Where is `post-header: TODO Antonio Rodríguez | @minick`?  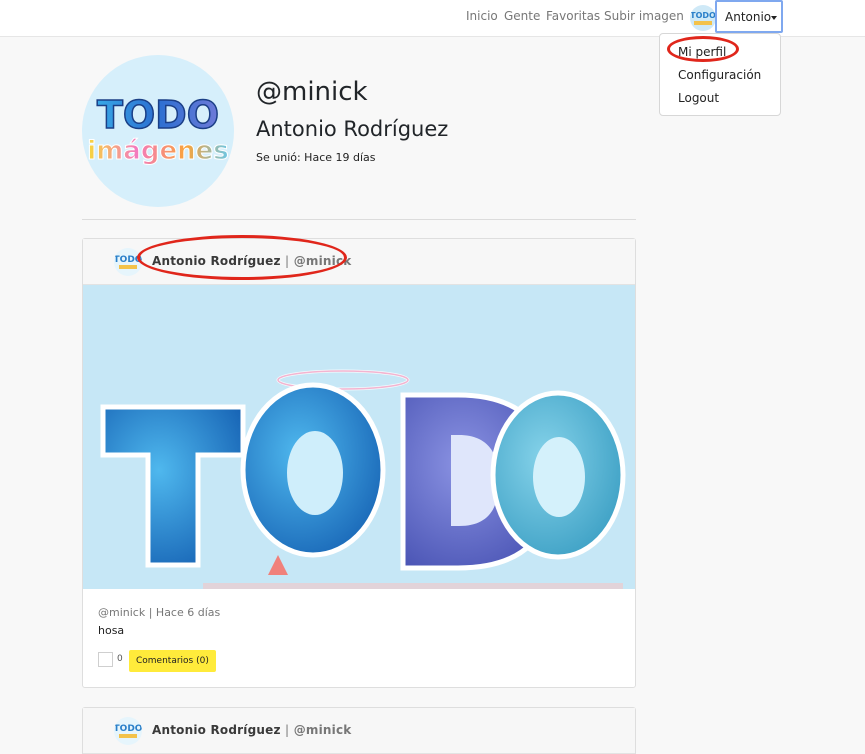
post-header: TODO Antonio Rodríguez | @minick is located at coordinates (359, 731).